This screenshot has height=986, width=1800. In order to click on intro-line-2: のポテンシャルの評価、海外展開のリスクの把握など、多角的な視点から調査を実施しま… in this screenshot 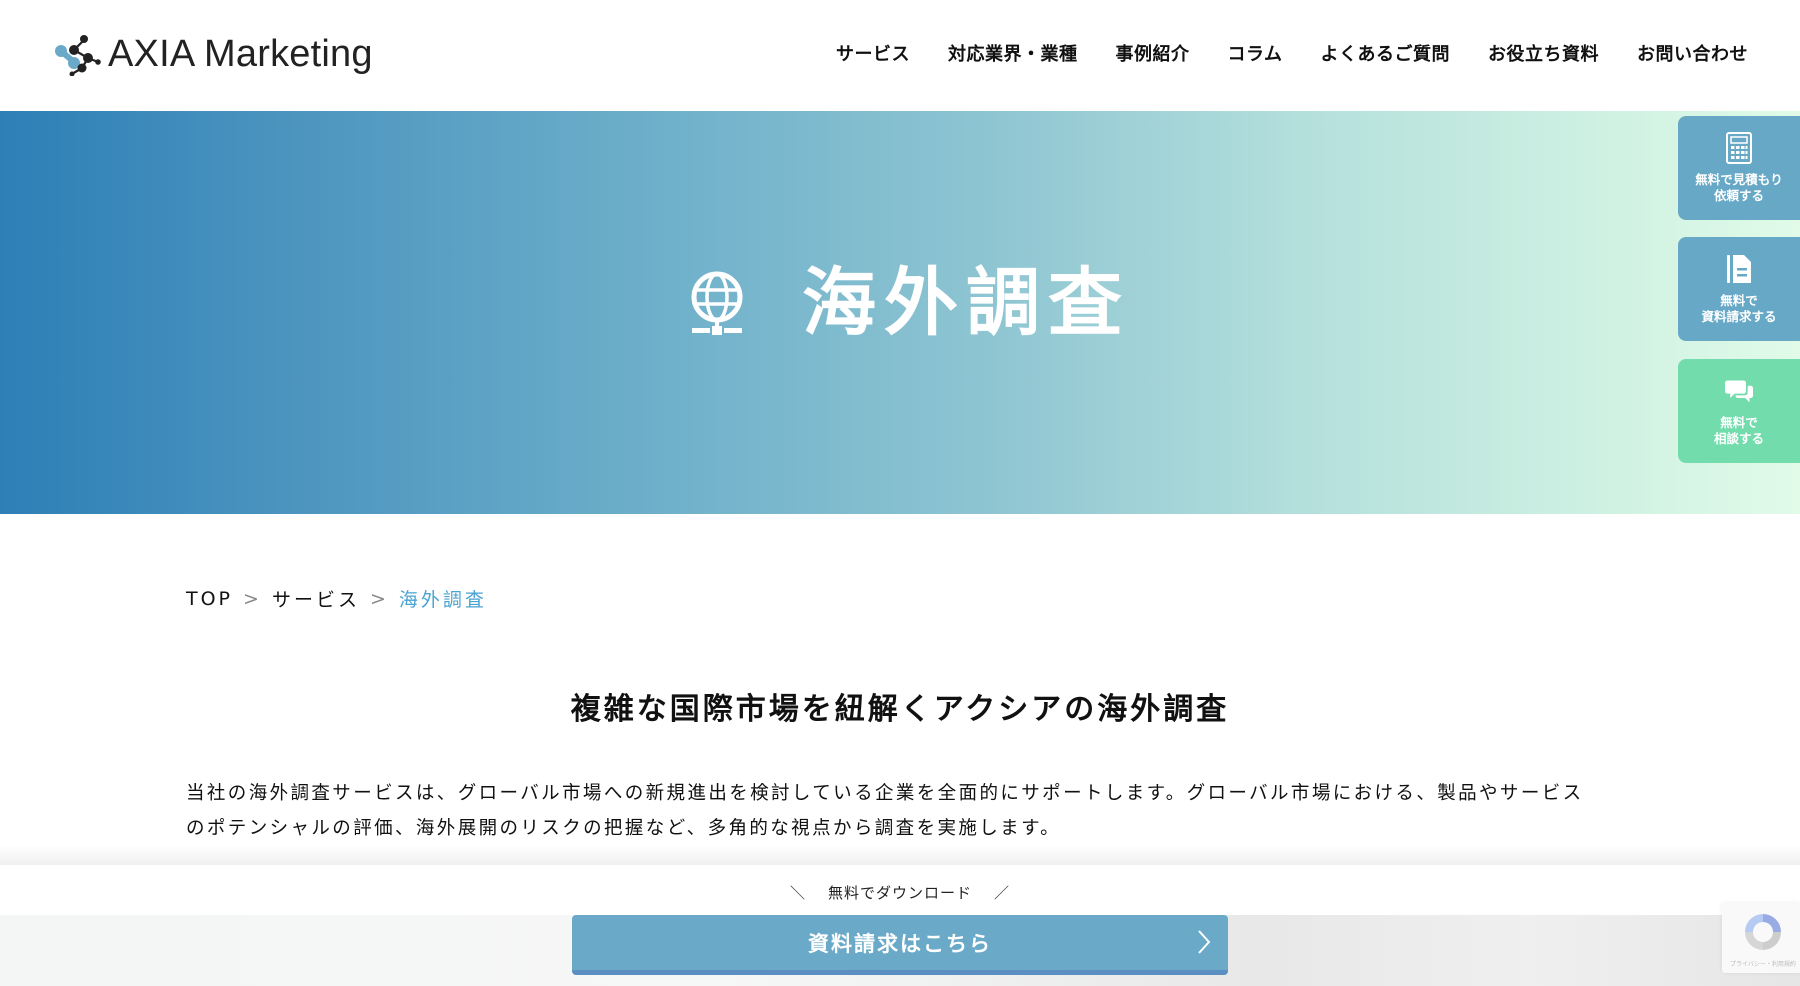, I will do `click(624, 828)`.